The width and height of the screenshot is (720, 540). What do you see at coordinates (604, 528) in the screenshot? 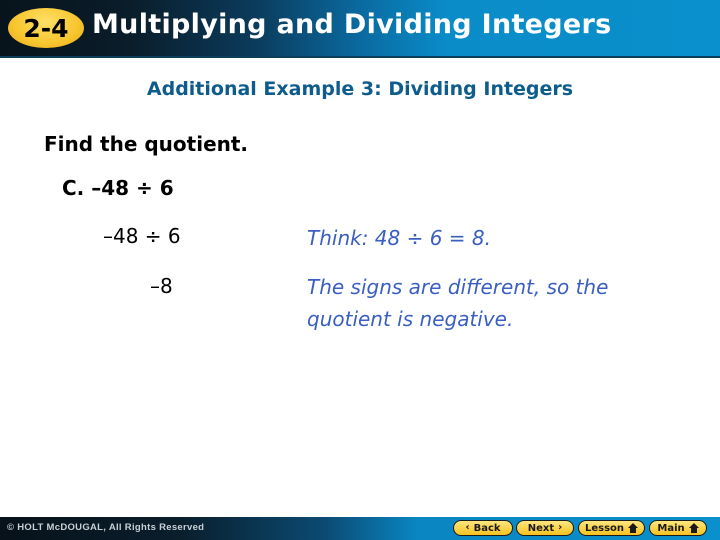
I see `lesson-label: Lesson` at bounding box center [604, 528].